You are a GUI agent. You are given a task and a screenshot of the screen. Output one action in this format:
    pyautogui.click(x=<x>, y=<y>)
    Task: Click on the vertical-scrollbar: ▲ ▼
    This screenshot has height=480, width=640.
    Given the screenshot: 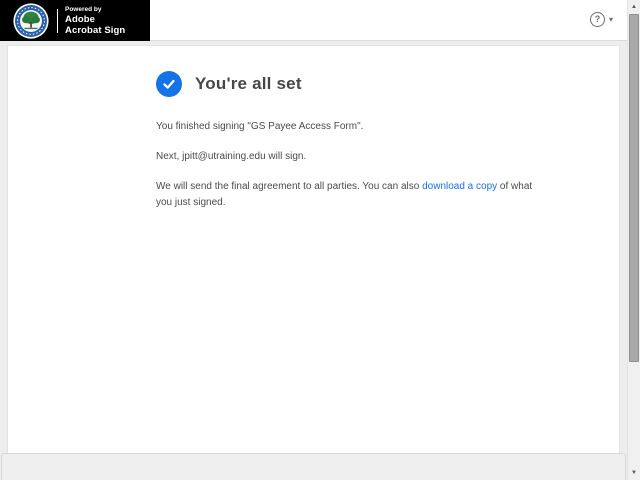 What is the action you would take?
    pyautogui.click(x=633, y=240)
    